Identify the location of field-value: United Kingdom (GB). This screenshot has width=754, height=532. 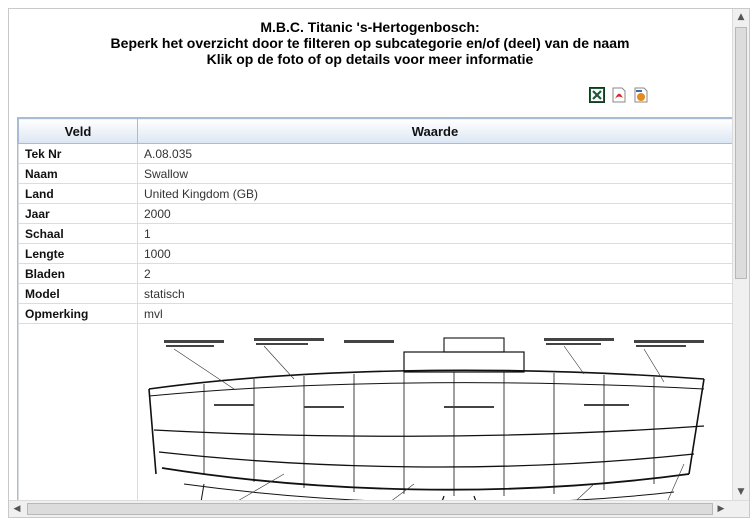
(435, 193).